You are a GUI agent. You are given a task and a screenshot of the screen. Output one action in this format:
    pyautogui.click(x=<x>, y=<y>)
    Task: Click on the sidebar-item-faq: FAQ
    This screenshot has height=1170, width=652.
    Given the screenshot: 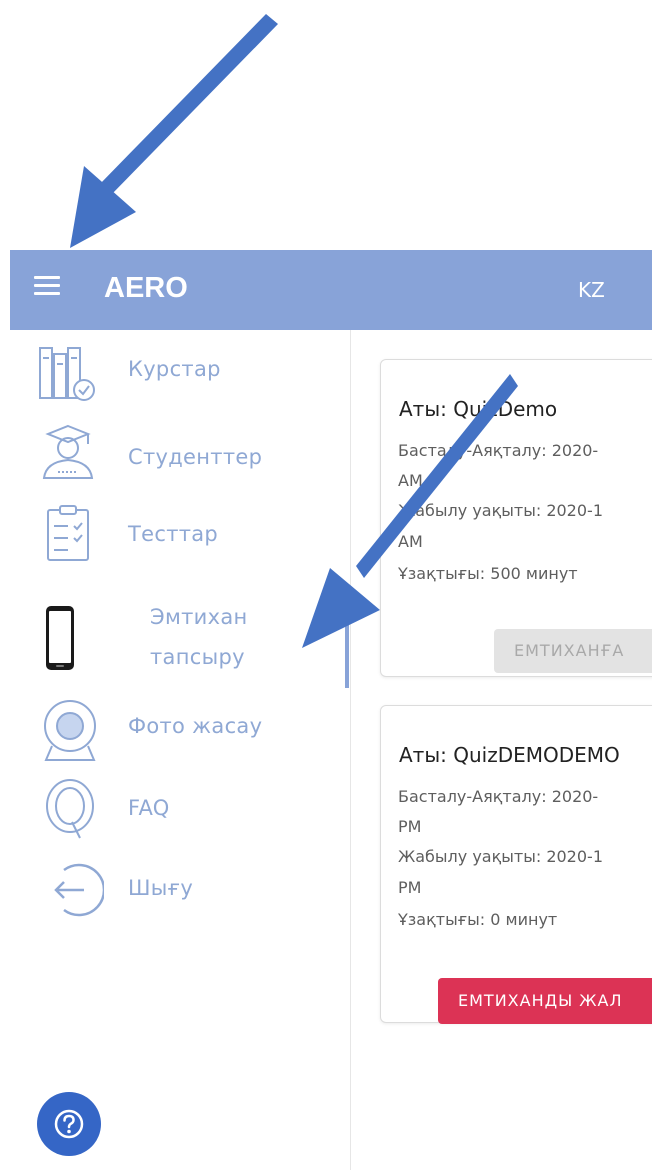 What is the action you would take?
    pyautogui.click(x=174, y=810)
    